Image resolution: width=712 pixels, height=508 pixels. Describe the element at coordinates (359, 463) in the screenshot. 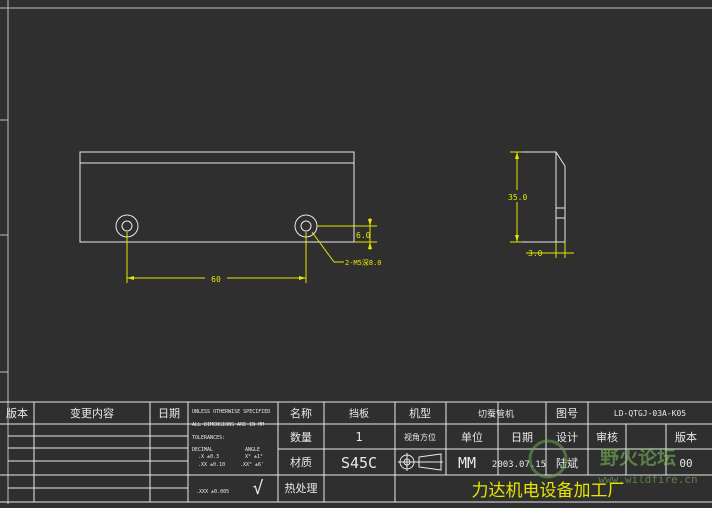

I see `value-material: S45C` at that location.